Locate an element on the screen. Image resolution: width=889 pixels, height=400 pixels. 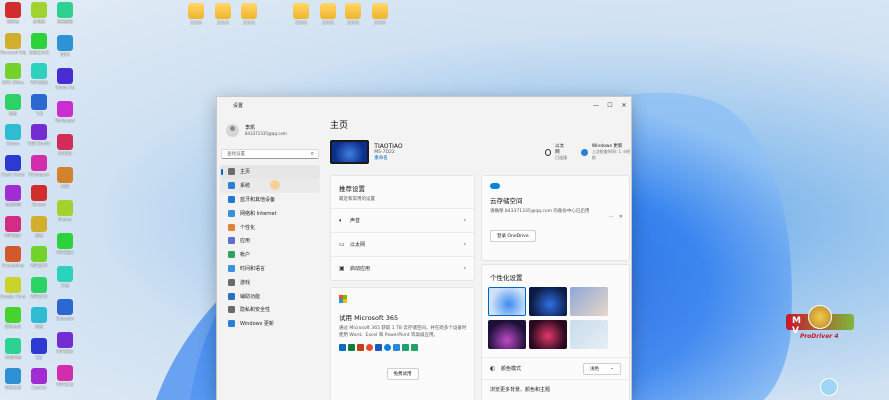
desktop-shortcut-label: 控制面板 is located at coordinates (65, 21).